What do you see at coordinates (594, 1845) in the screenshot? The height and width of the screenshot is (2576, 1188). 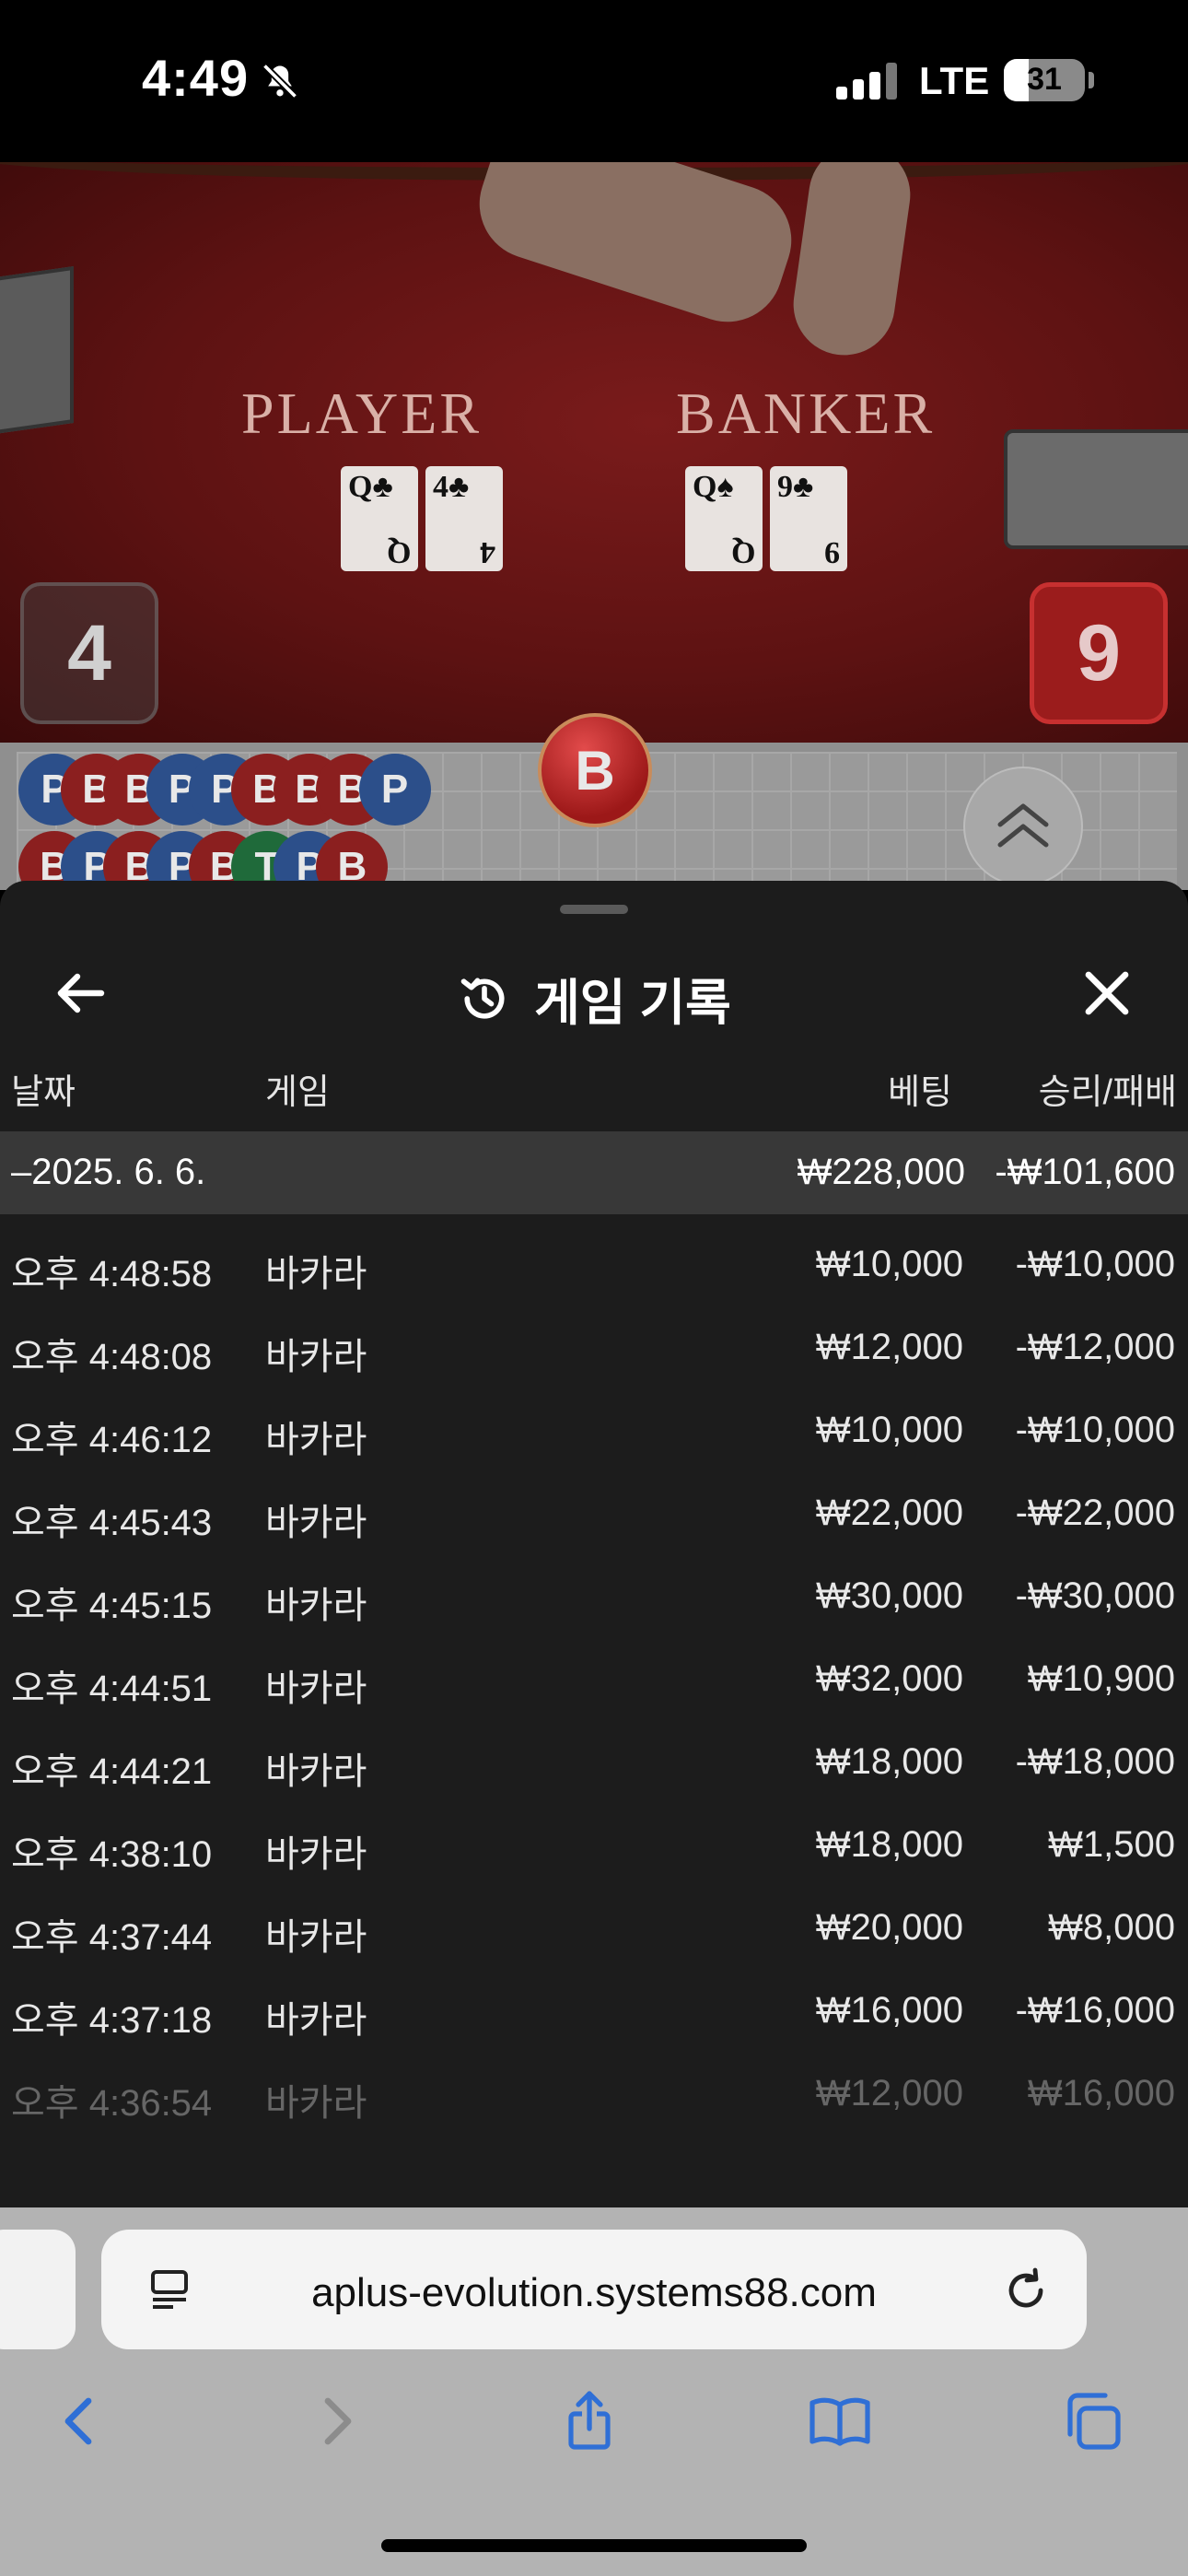 I see `table-row: 오후 4:38:10 바카라 ₩18,000 ₩1,500` at bounding box center [594, 1845].